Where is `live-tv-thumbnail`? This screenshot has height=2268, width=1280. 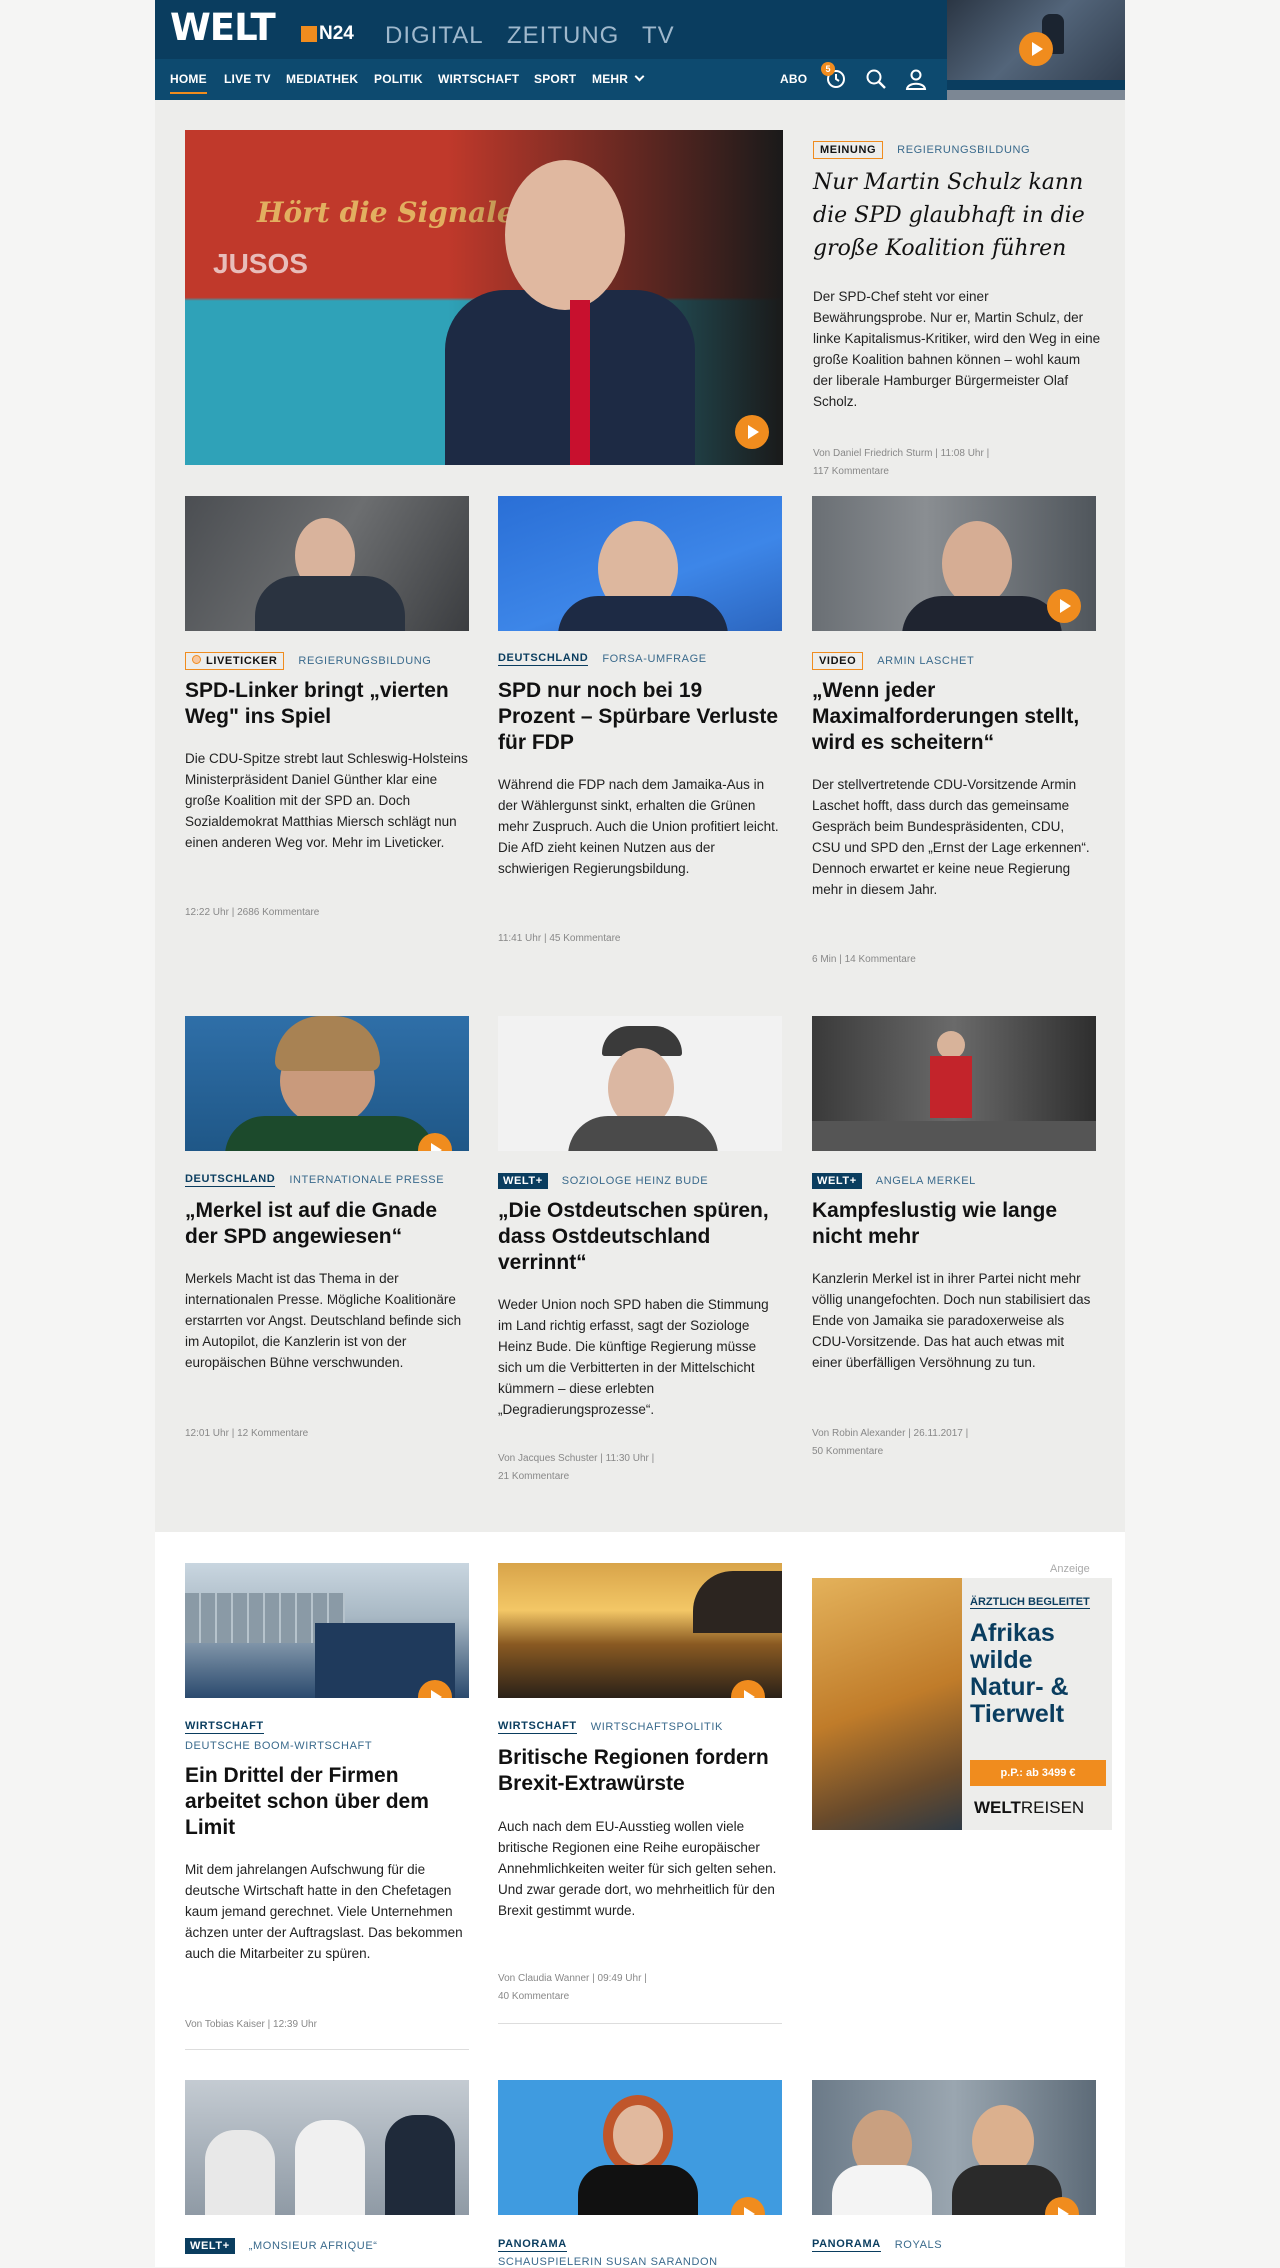
live-tv-thumbnail is located at coordinates (1036, 50).